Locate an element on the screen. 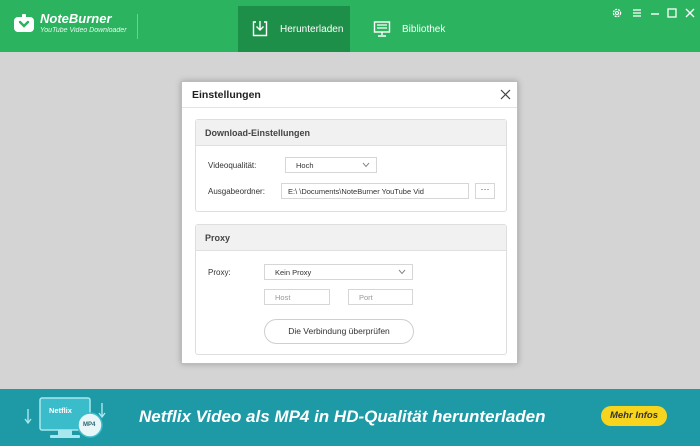  download-icon is located at coordinates (260, 29).